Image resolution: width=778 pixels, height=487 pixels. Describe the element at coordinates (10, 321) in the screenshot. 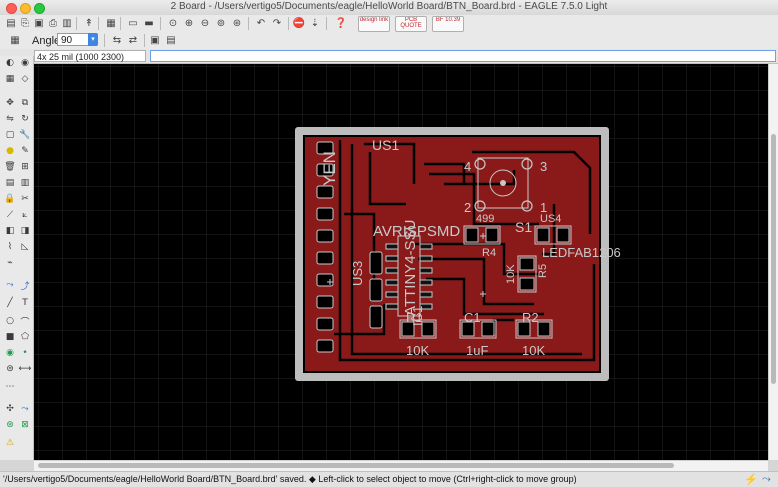

I see `circle-icon: ○` at that location.